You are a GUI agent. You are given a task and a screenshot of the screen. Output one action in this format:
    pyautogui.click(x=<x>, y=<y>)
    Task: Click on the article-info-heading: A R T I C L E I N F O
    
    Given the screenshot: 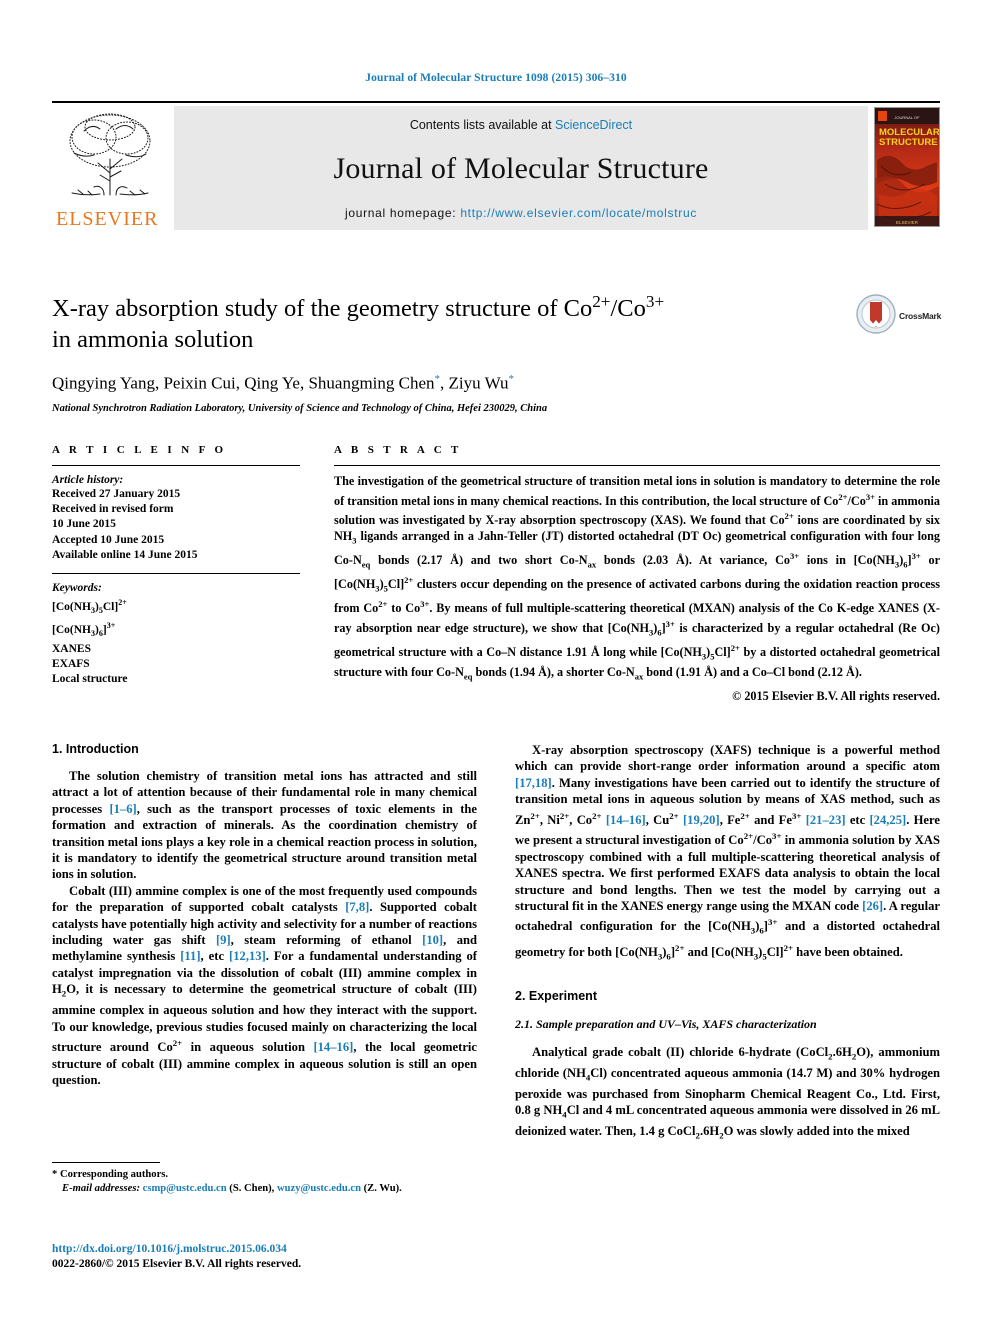 What is the action you would take?
    pyautogui.click(x=139, y=450)
    